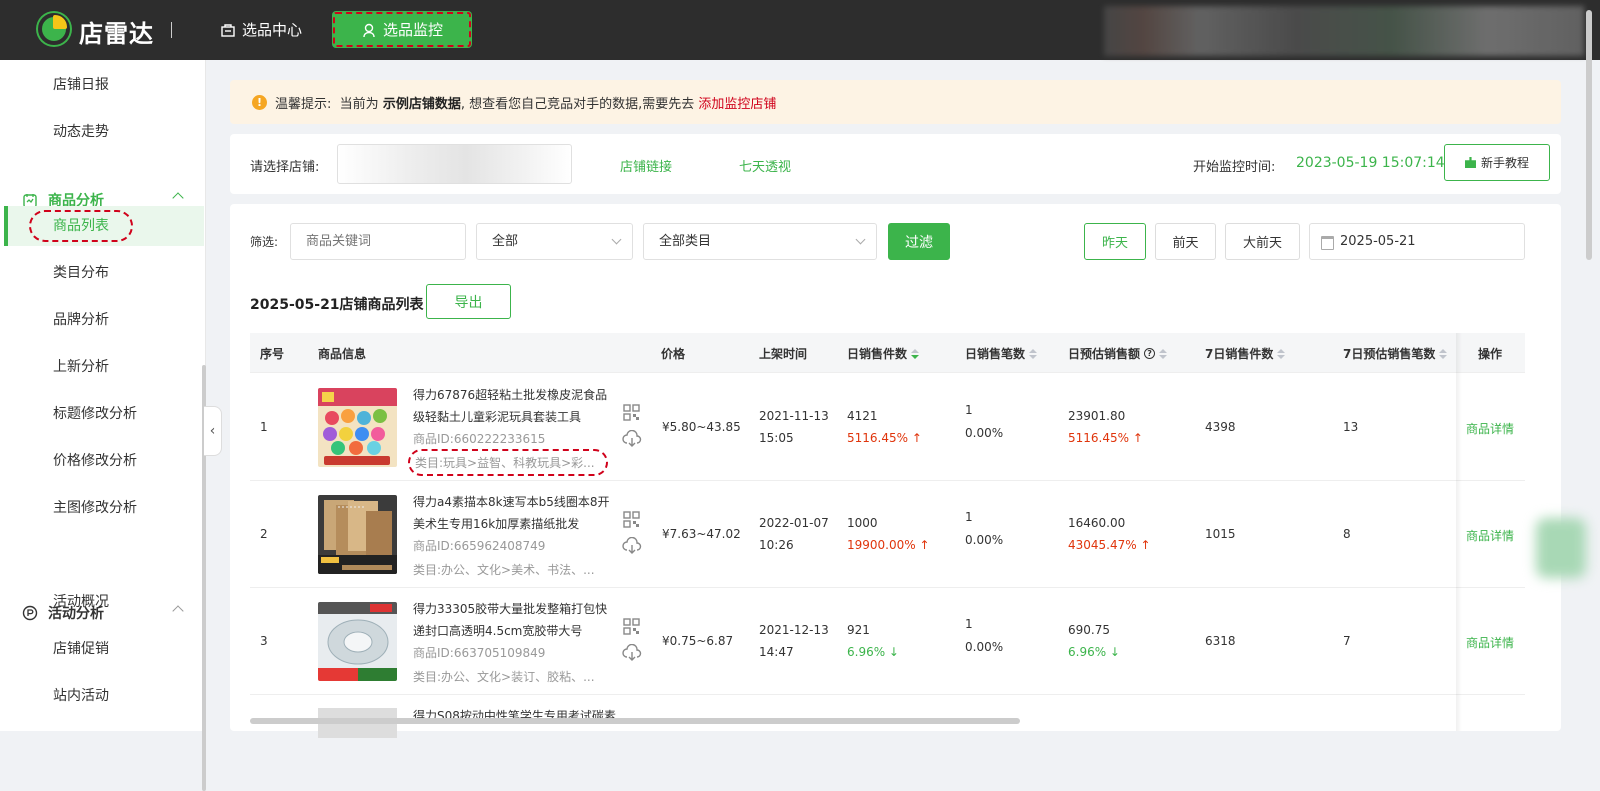  I want to click on nav-tab-select-center: 选品中心, so click(261, 29).